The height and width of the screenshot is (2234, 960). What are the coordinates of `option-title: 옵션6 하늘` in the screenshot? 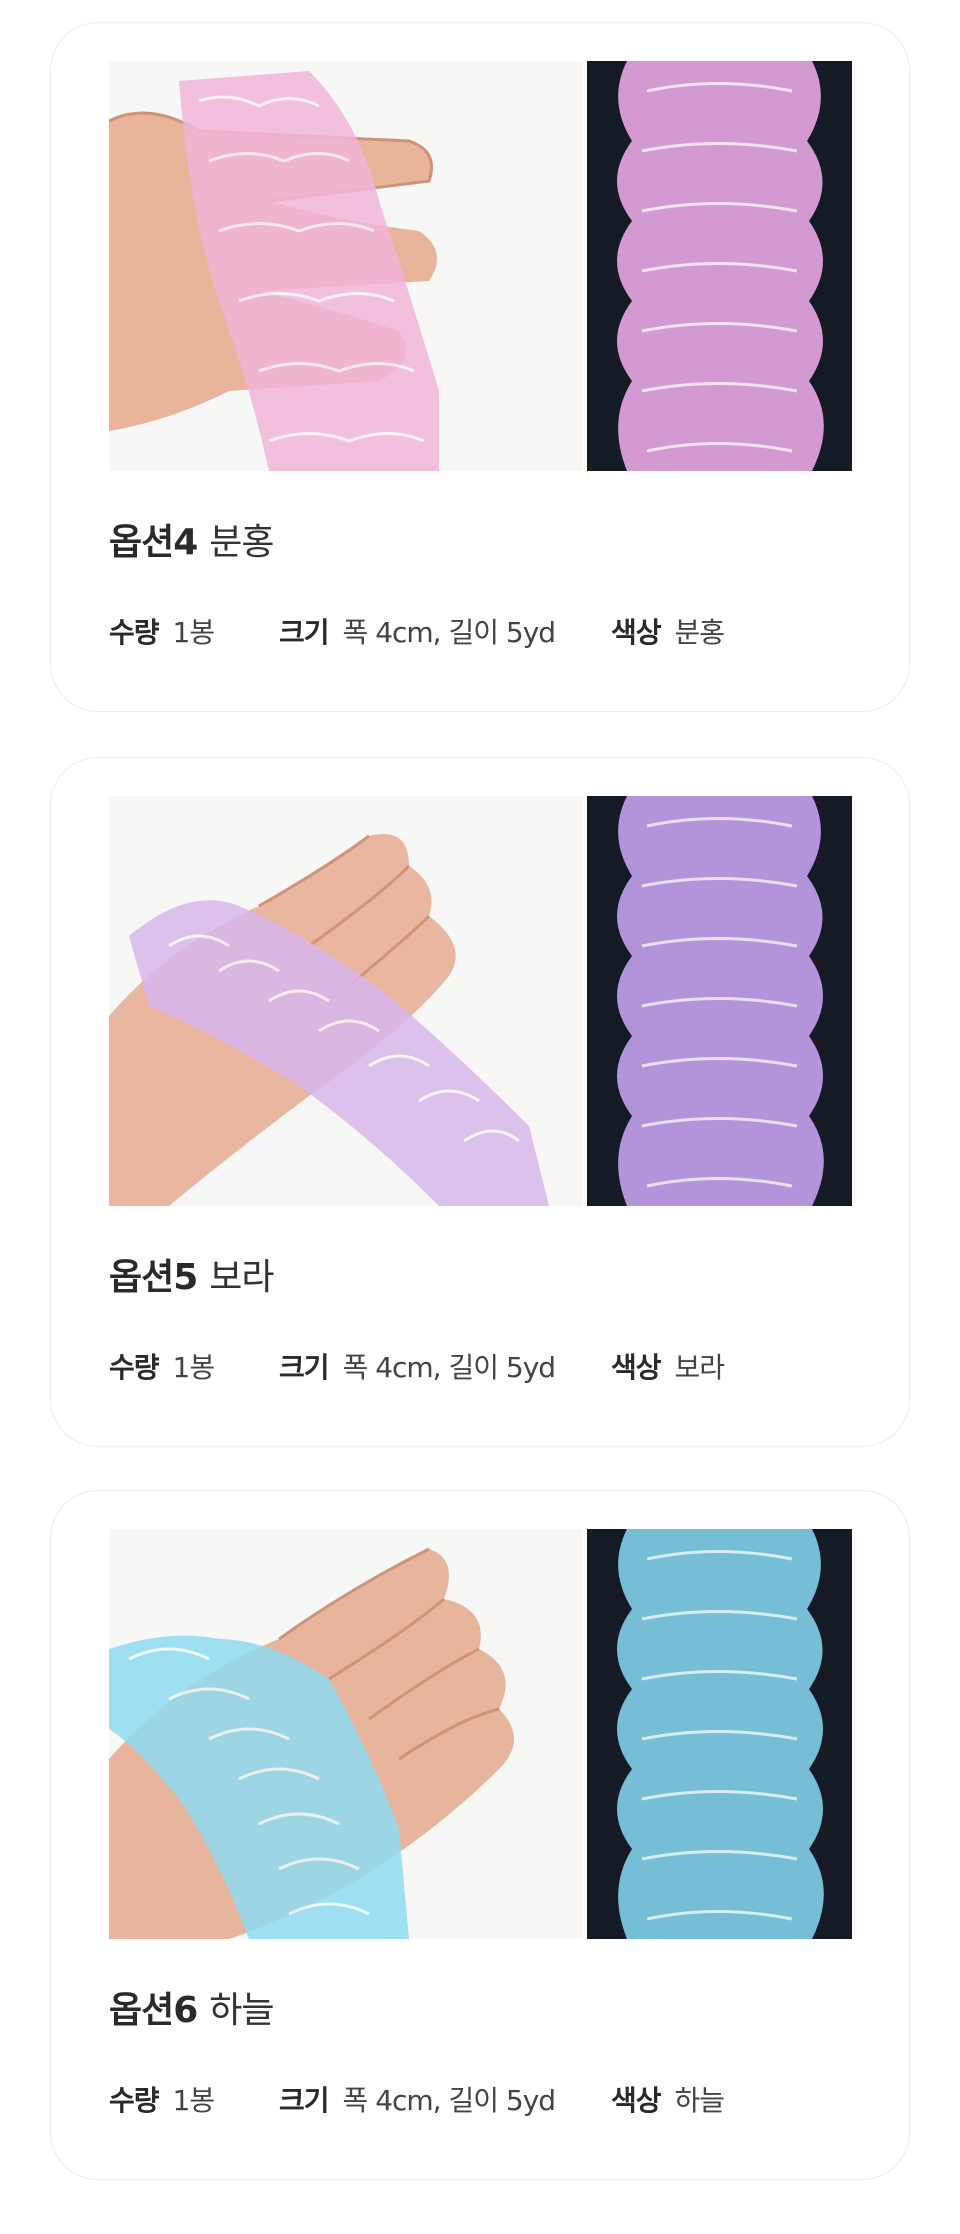 It's located at (192, 2011).